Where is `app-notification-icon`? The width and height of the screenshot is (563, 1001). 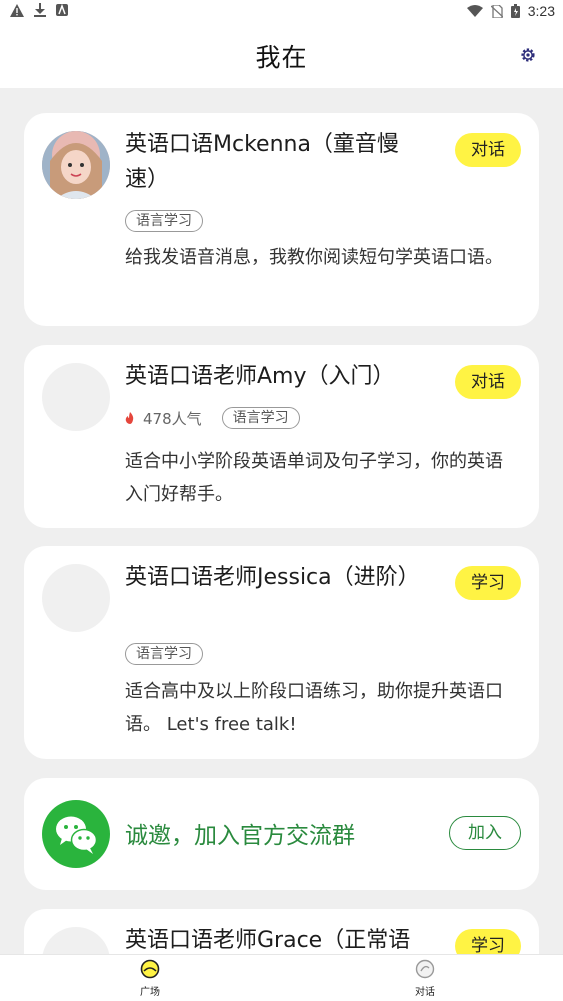 app-notification-icon is located at coordinates (62, 10).